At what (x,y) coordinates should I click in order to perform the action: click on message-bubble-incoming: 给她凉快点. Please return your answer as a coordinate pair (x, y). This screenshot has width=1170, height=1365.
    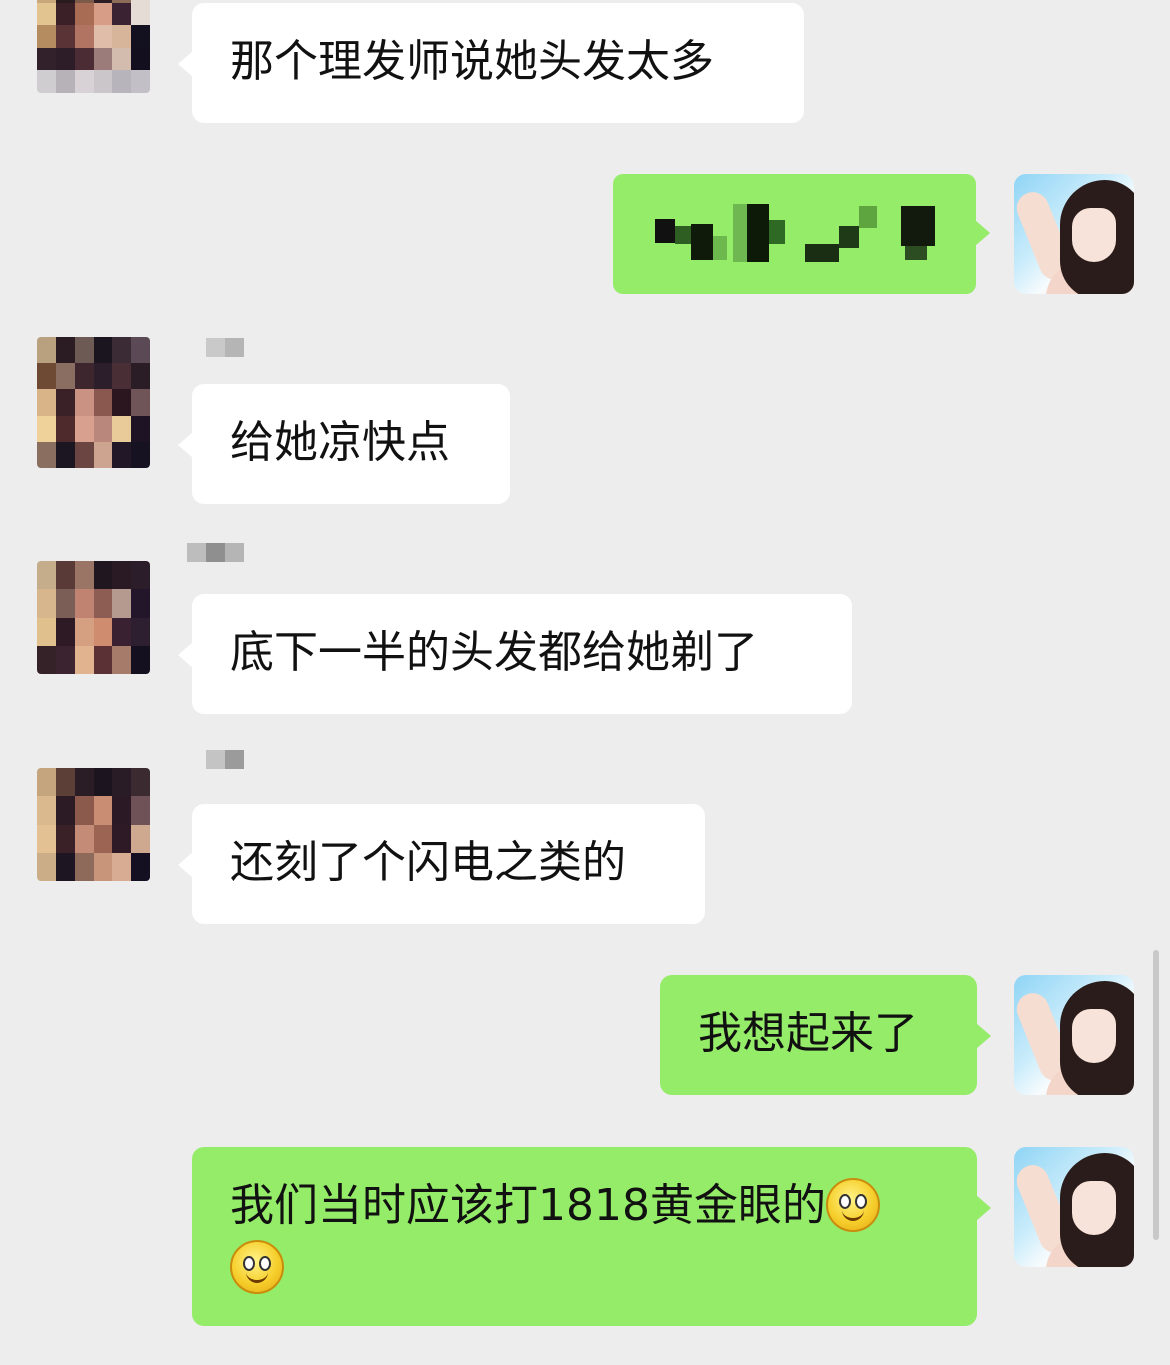
    Looking at the image, I should click on (344, 444).